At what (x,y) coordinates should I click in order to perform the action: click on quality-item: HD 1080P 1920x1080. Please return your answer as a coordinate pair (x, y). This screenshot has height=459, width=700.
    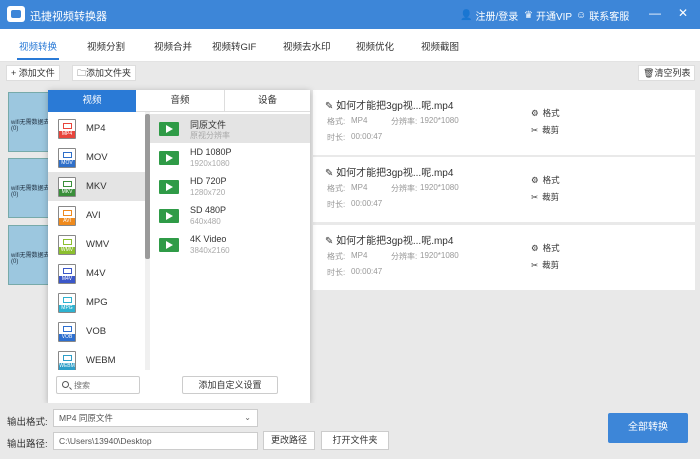
    Looking at the image, I should click on (230, 157).